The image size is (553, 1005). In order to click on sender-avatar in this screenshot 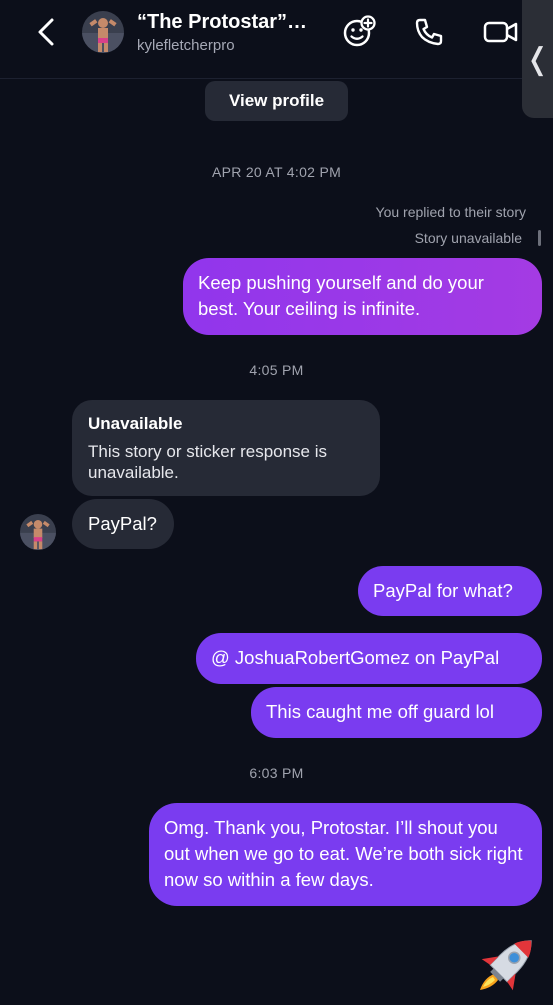, I will do `click(38, 532)`.